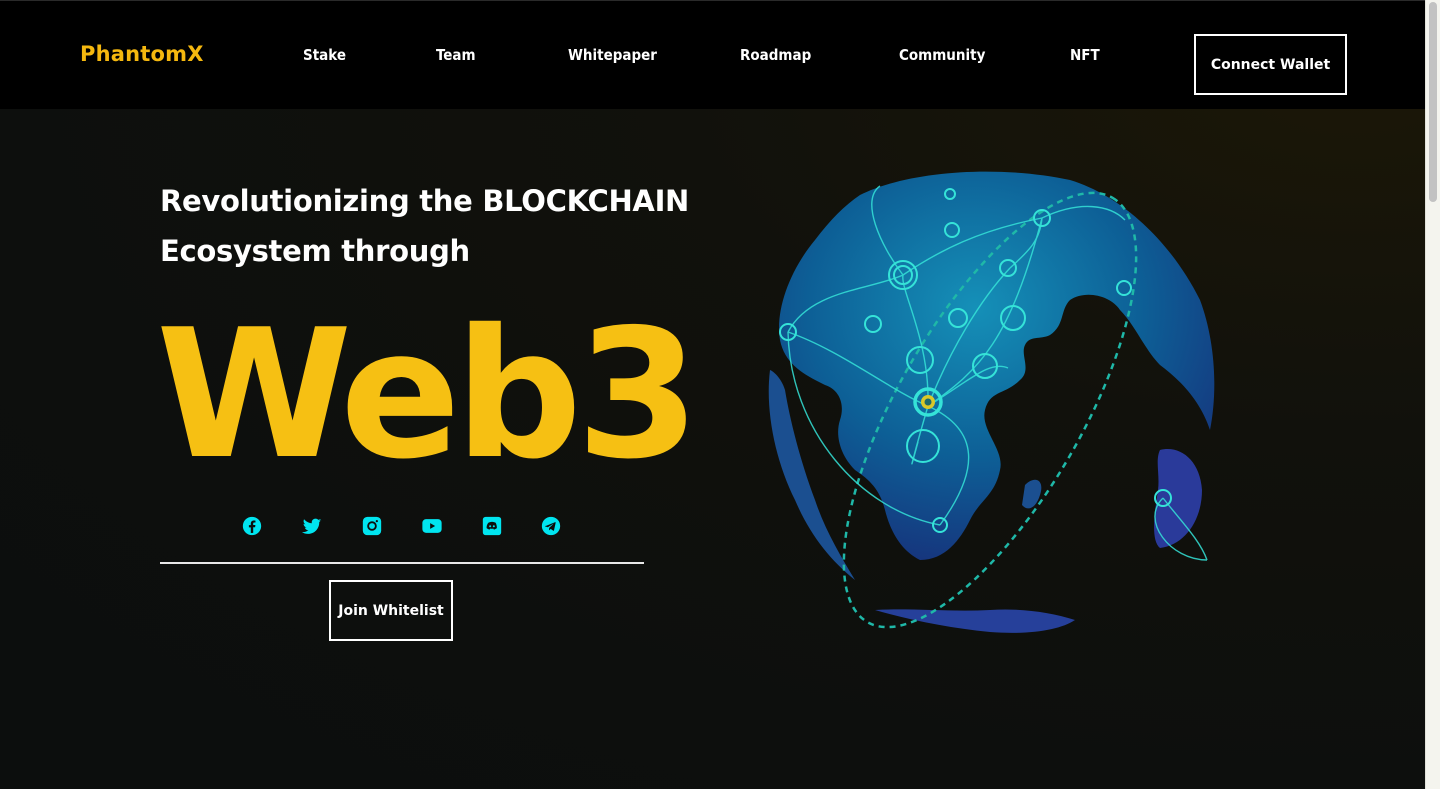 Image resolution: width=1440 pixels, height=789 pixels. I want to click on nav-team: Team, so click(456, 55).